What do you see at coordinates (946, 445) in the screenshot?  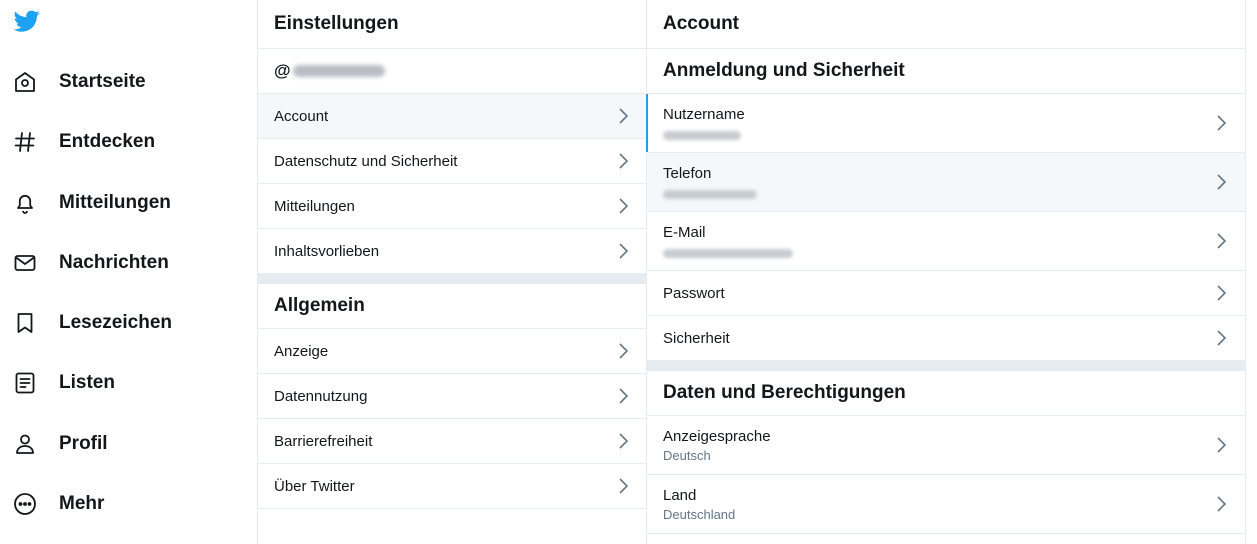 I see `account-item-anzeigesprache: Anzeigesprache Deutsch` at bounding box center [946, 445].